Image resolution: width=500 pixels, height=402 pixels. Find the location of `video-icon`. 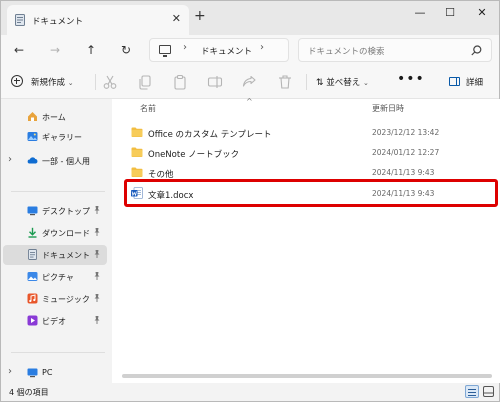

video-icon is located at coordinates (32, 320).